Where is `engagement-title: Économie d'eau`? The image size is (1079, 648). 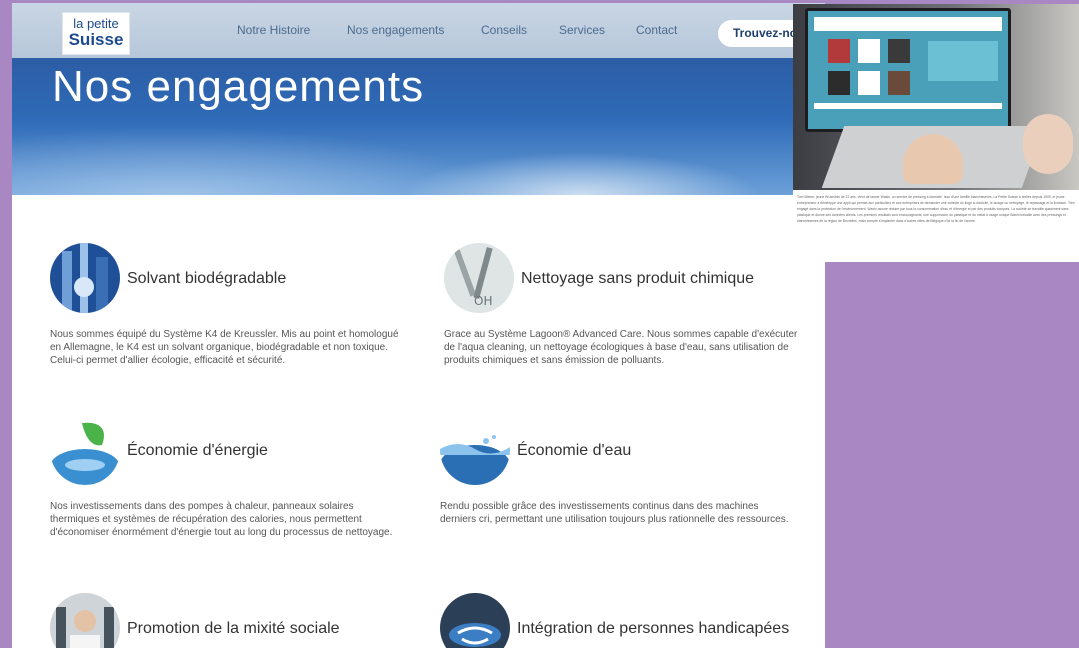 engagement-title: Économie d'eau is located at coordinates (574, 450).